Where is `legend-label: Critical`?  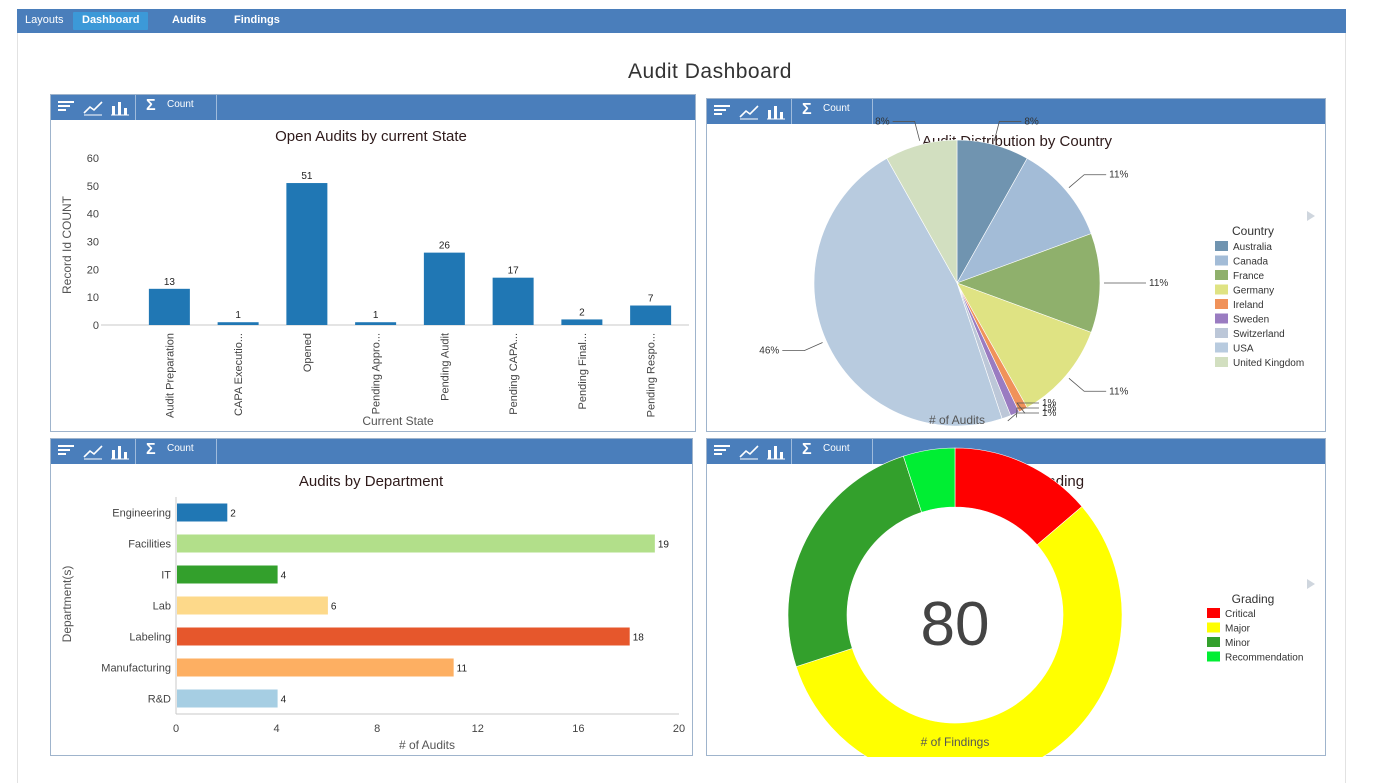 legend-label: Critical is located at coordinates (1240, 614).